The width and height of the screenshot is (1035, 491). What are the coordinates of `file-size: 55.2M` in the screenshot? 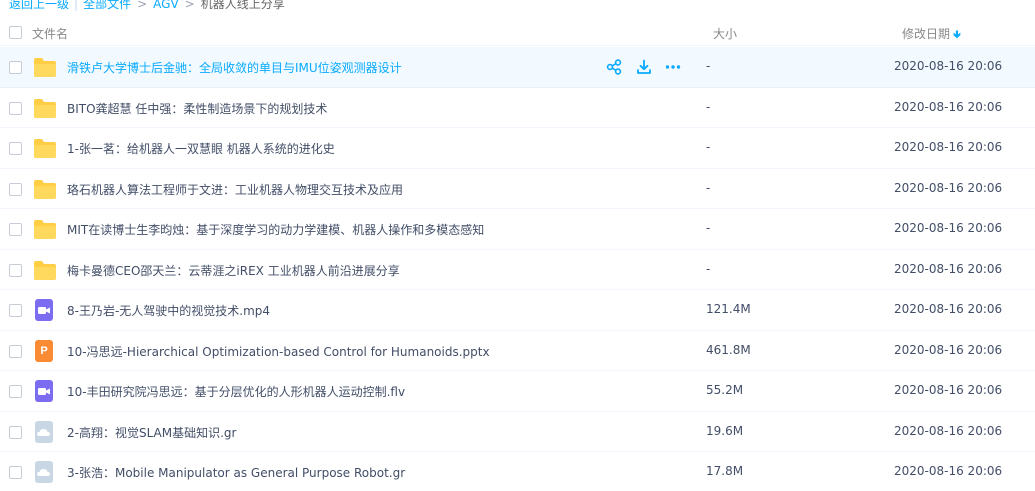 It's located at (725, 390).